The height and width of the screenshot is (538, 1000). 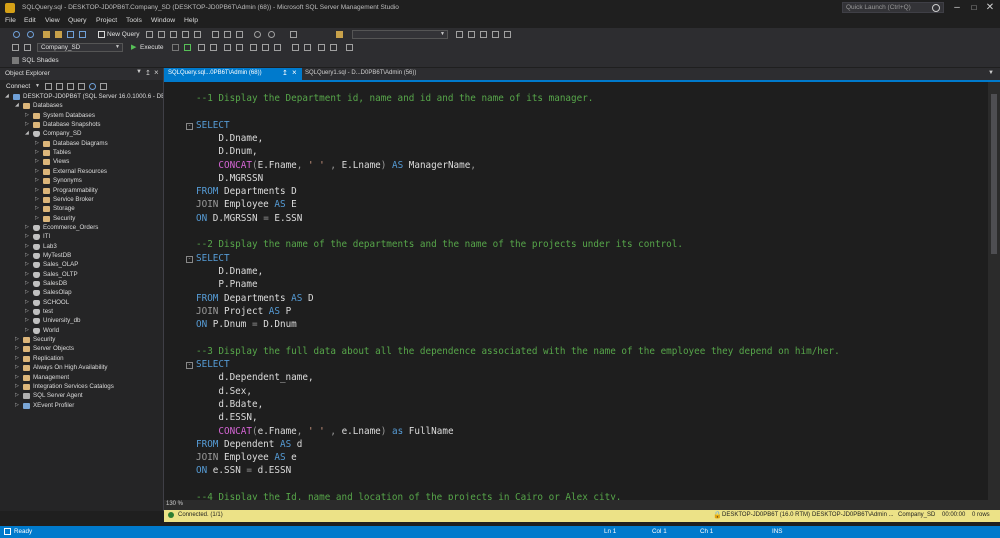 I want to click on template-explorer-icon, so click(x=507, y=34).